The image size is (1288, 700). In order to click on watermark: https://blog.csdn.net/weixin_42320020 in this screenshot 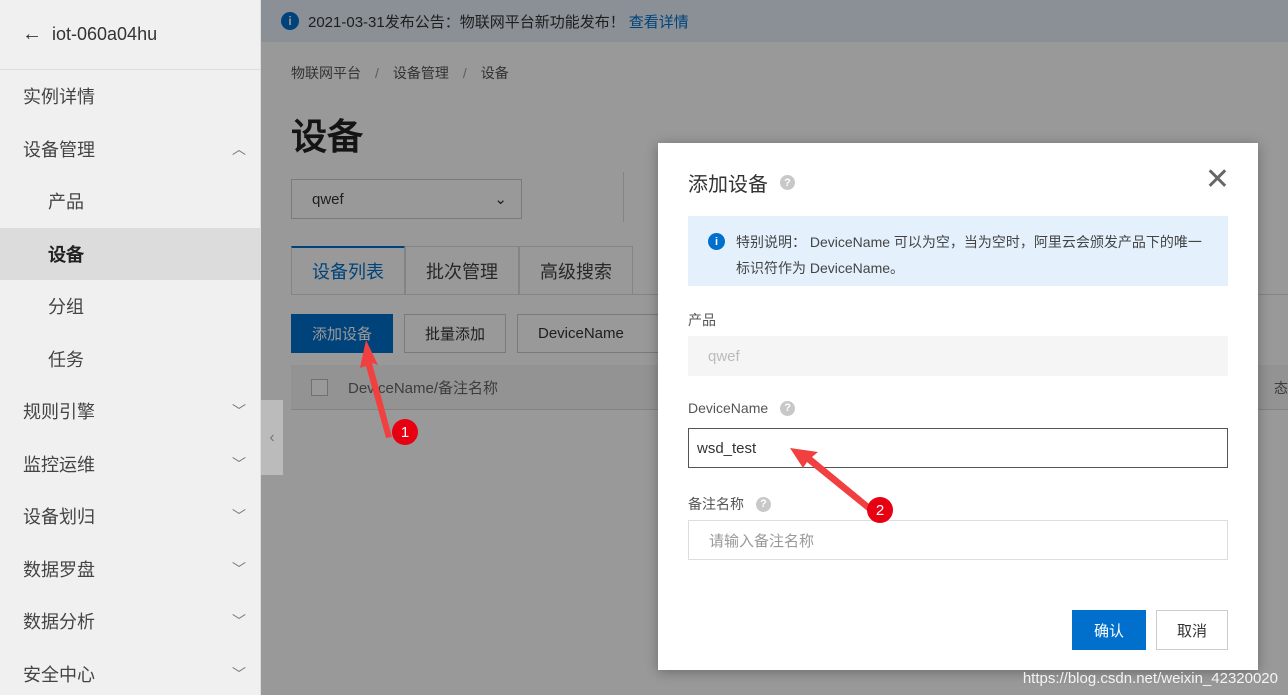, I will do `click(1150, 678)`.